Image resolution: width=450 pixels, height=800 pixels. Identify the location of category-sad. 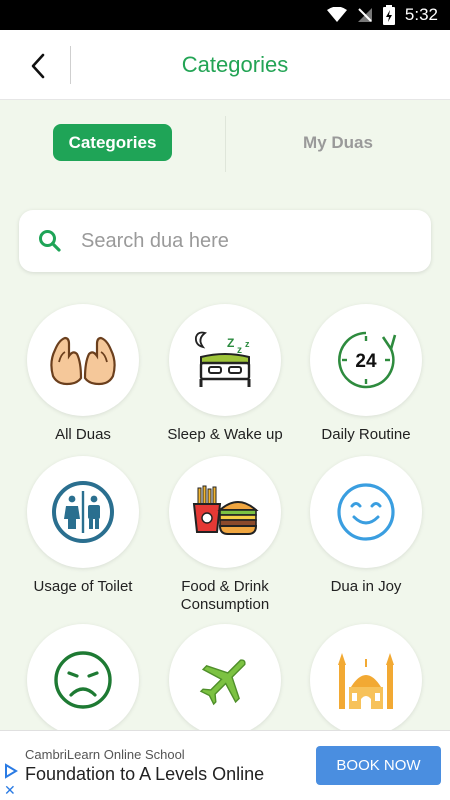
(83, 677).